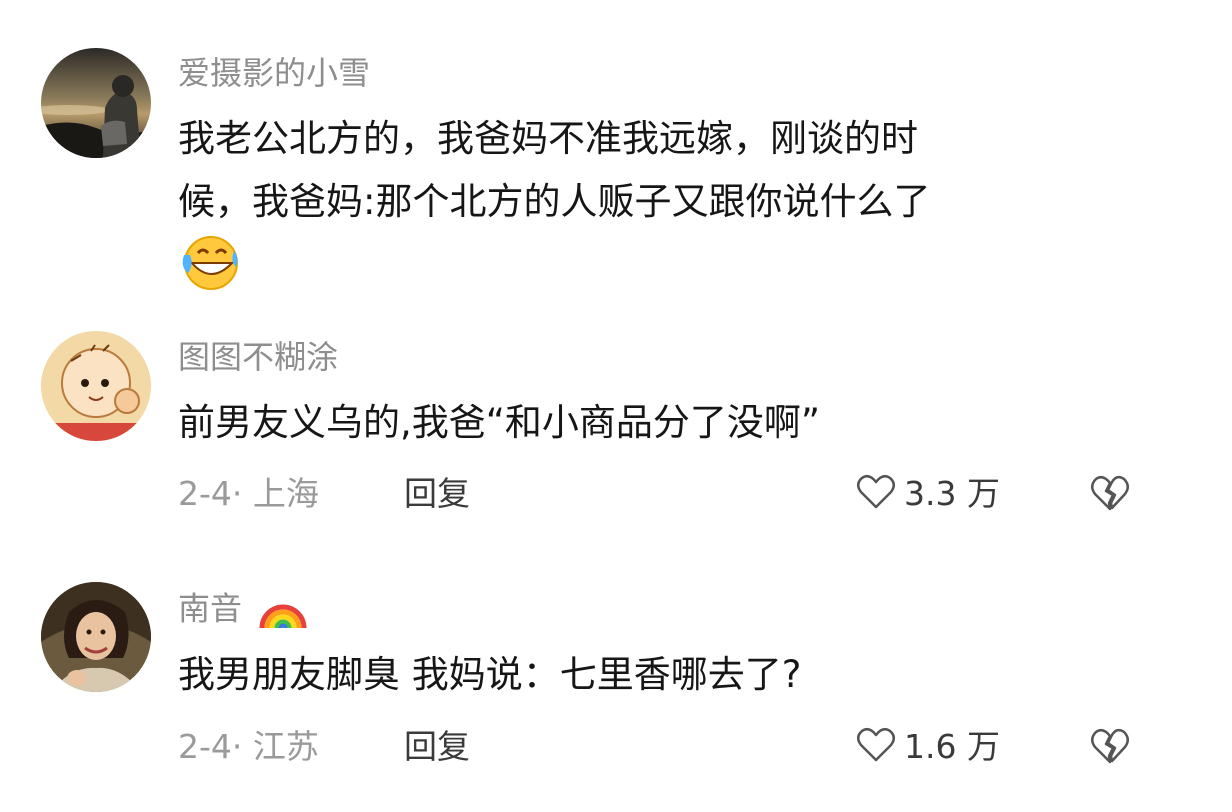  I want to click on username: 南音, so click(243, 610).